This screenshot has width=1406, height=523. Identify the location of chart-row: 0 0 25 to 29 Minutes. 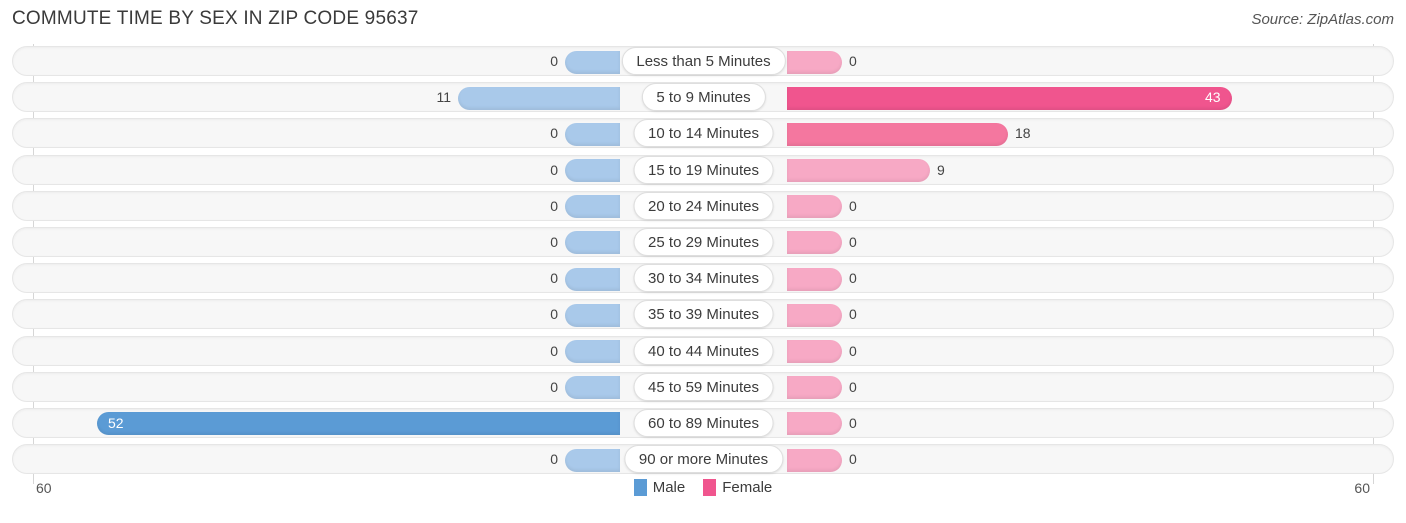
(703, 243).